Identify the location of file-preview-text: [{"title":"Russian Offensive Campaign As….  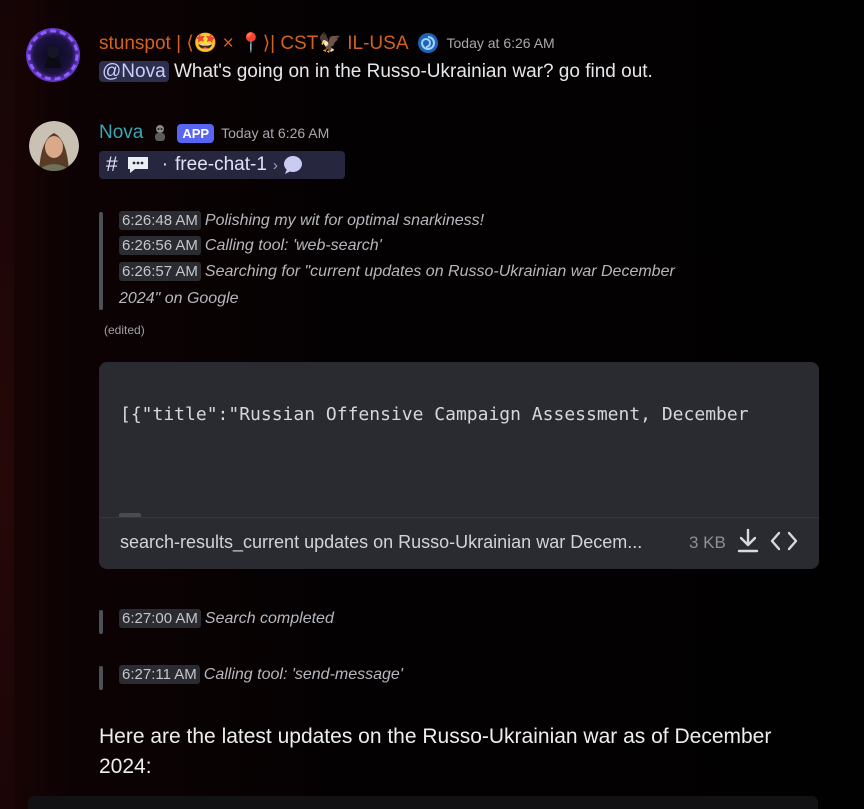
(464, 414).